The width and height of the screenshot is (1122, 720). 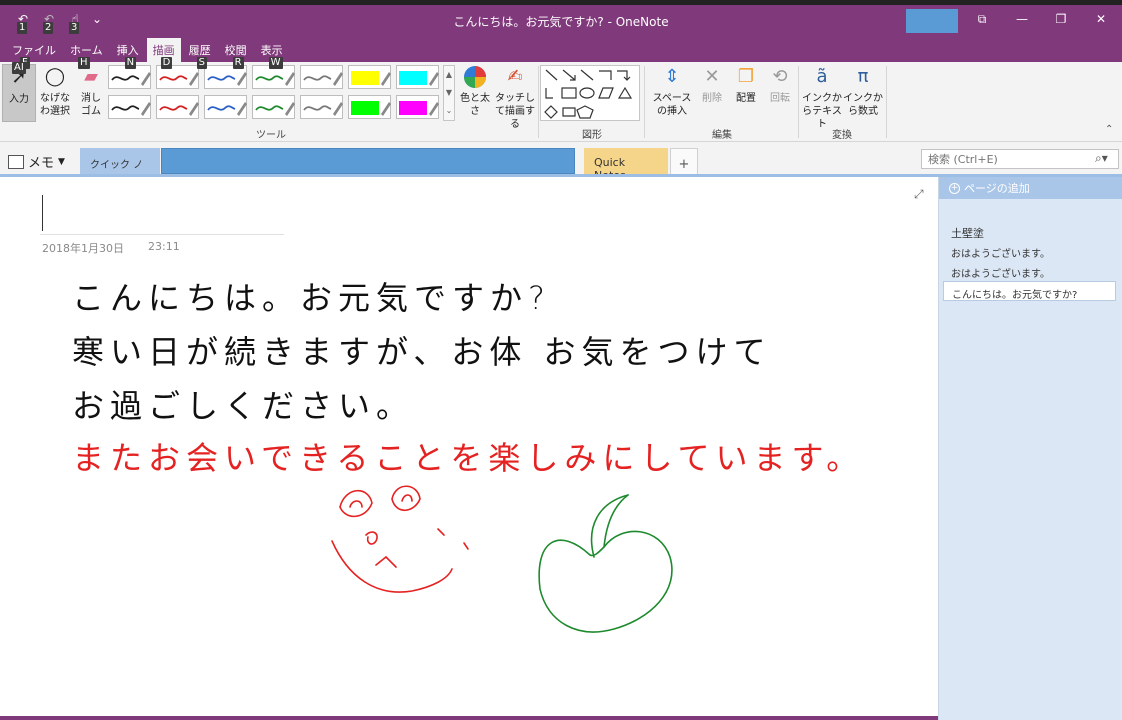 I want to click on tab-draw: 描画 D, so click(x=163, y=53).